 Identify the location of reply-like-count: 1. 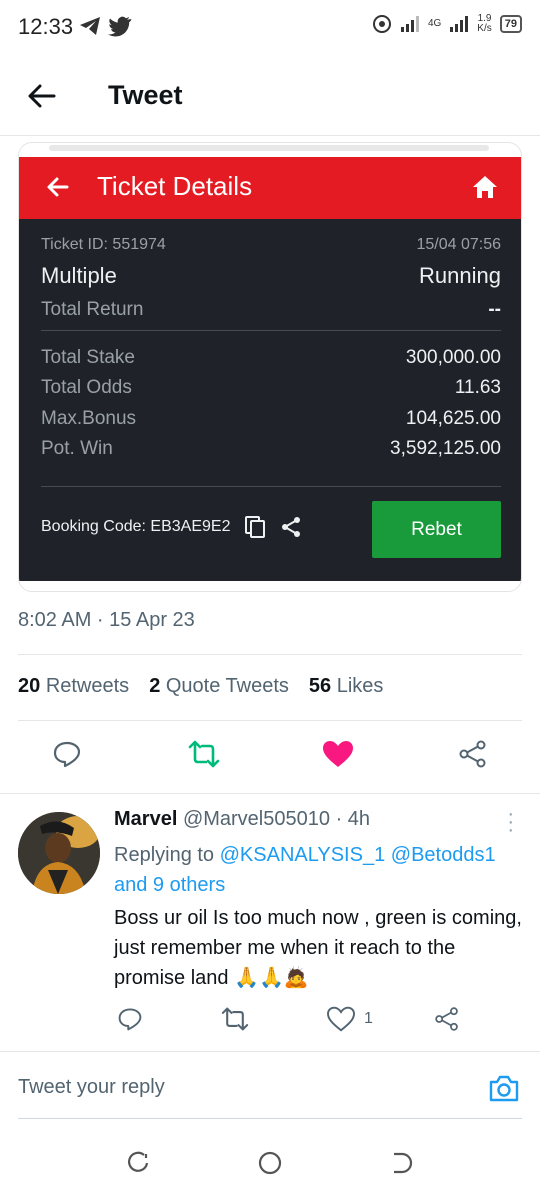
(368, 1018).